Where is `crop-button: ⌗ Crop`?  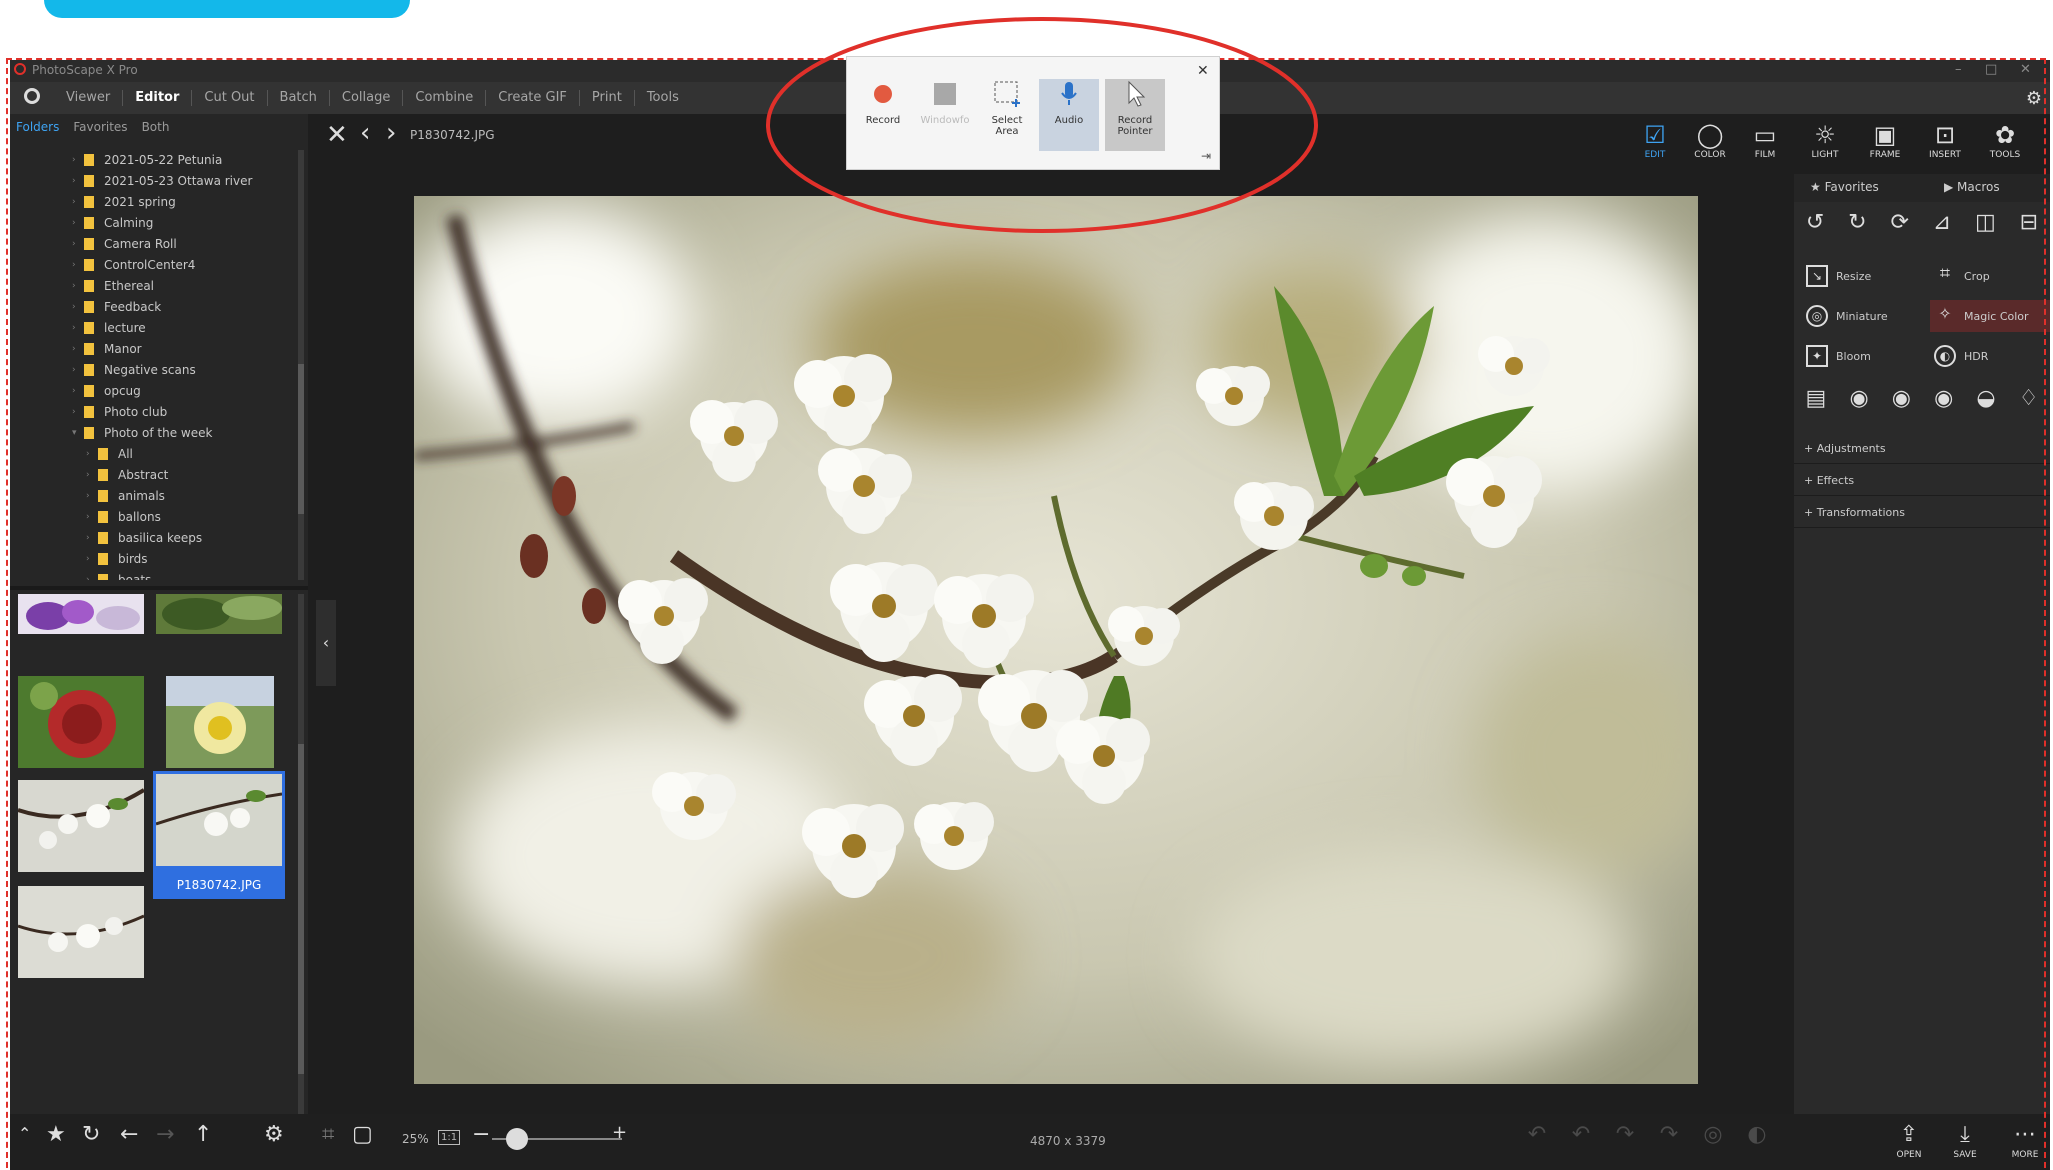
crop-button: ⌗ Crop is located at coordinates (1989, 276).